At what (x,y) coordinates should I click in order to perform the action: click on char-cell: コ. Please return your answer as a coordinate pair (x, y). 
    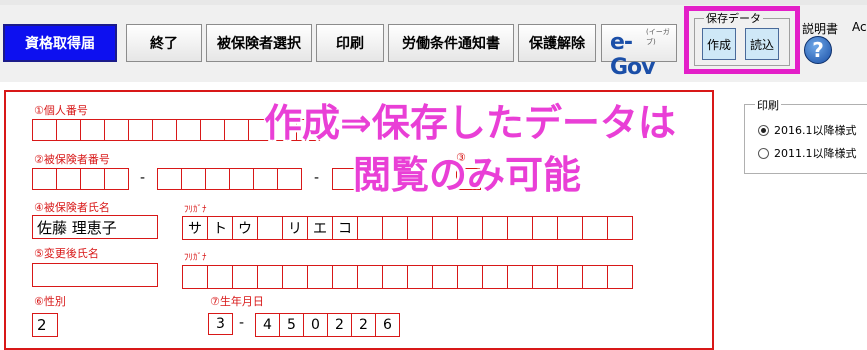
    Looking at the image, I should click on (345, 228).